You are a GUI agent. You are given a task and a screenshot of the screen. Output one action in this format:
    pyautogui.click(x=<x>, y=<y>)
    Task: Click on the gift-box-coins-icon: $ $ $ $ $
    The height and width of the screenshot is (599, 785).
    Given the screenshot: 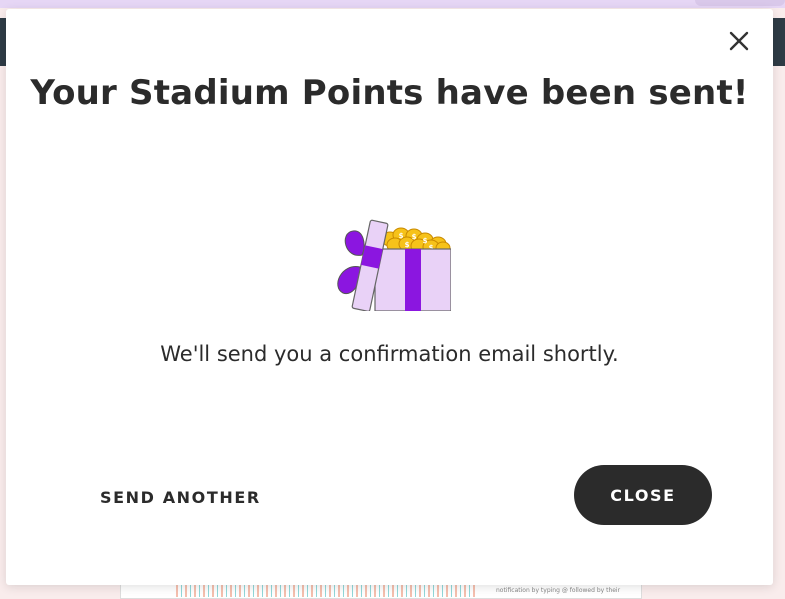 What is the action you would take?
    pyautogui.click(x=388, y=261)
    